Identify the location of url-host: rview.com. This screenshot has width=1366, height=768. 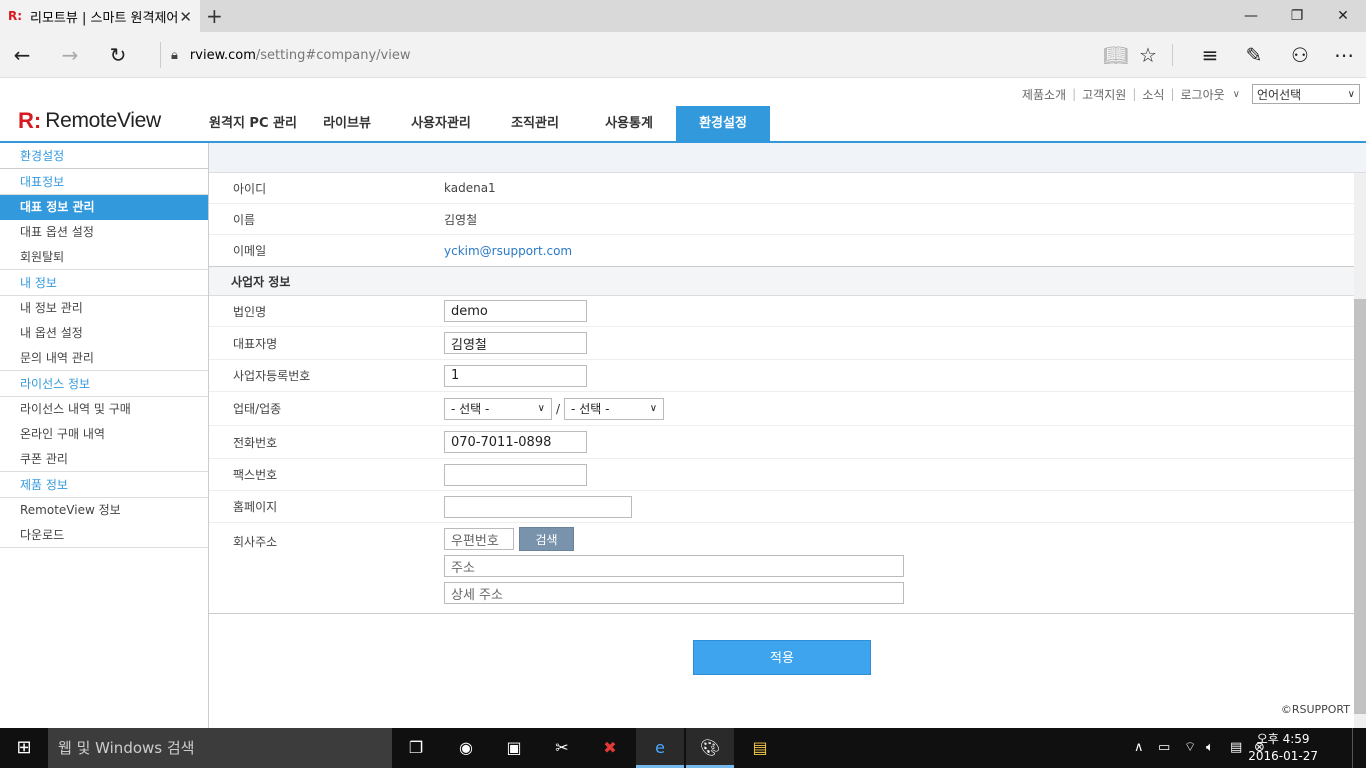
(222, 55).